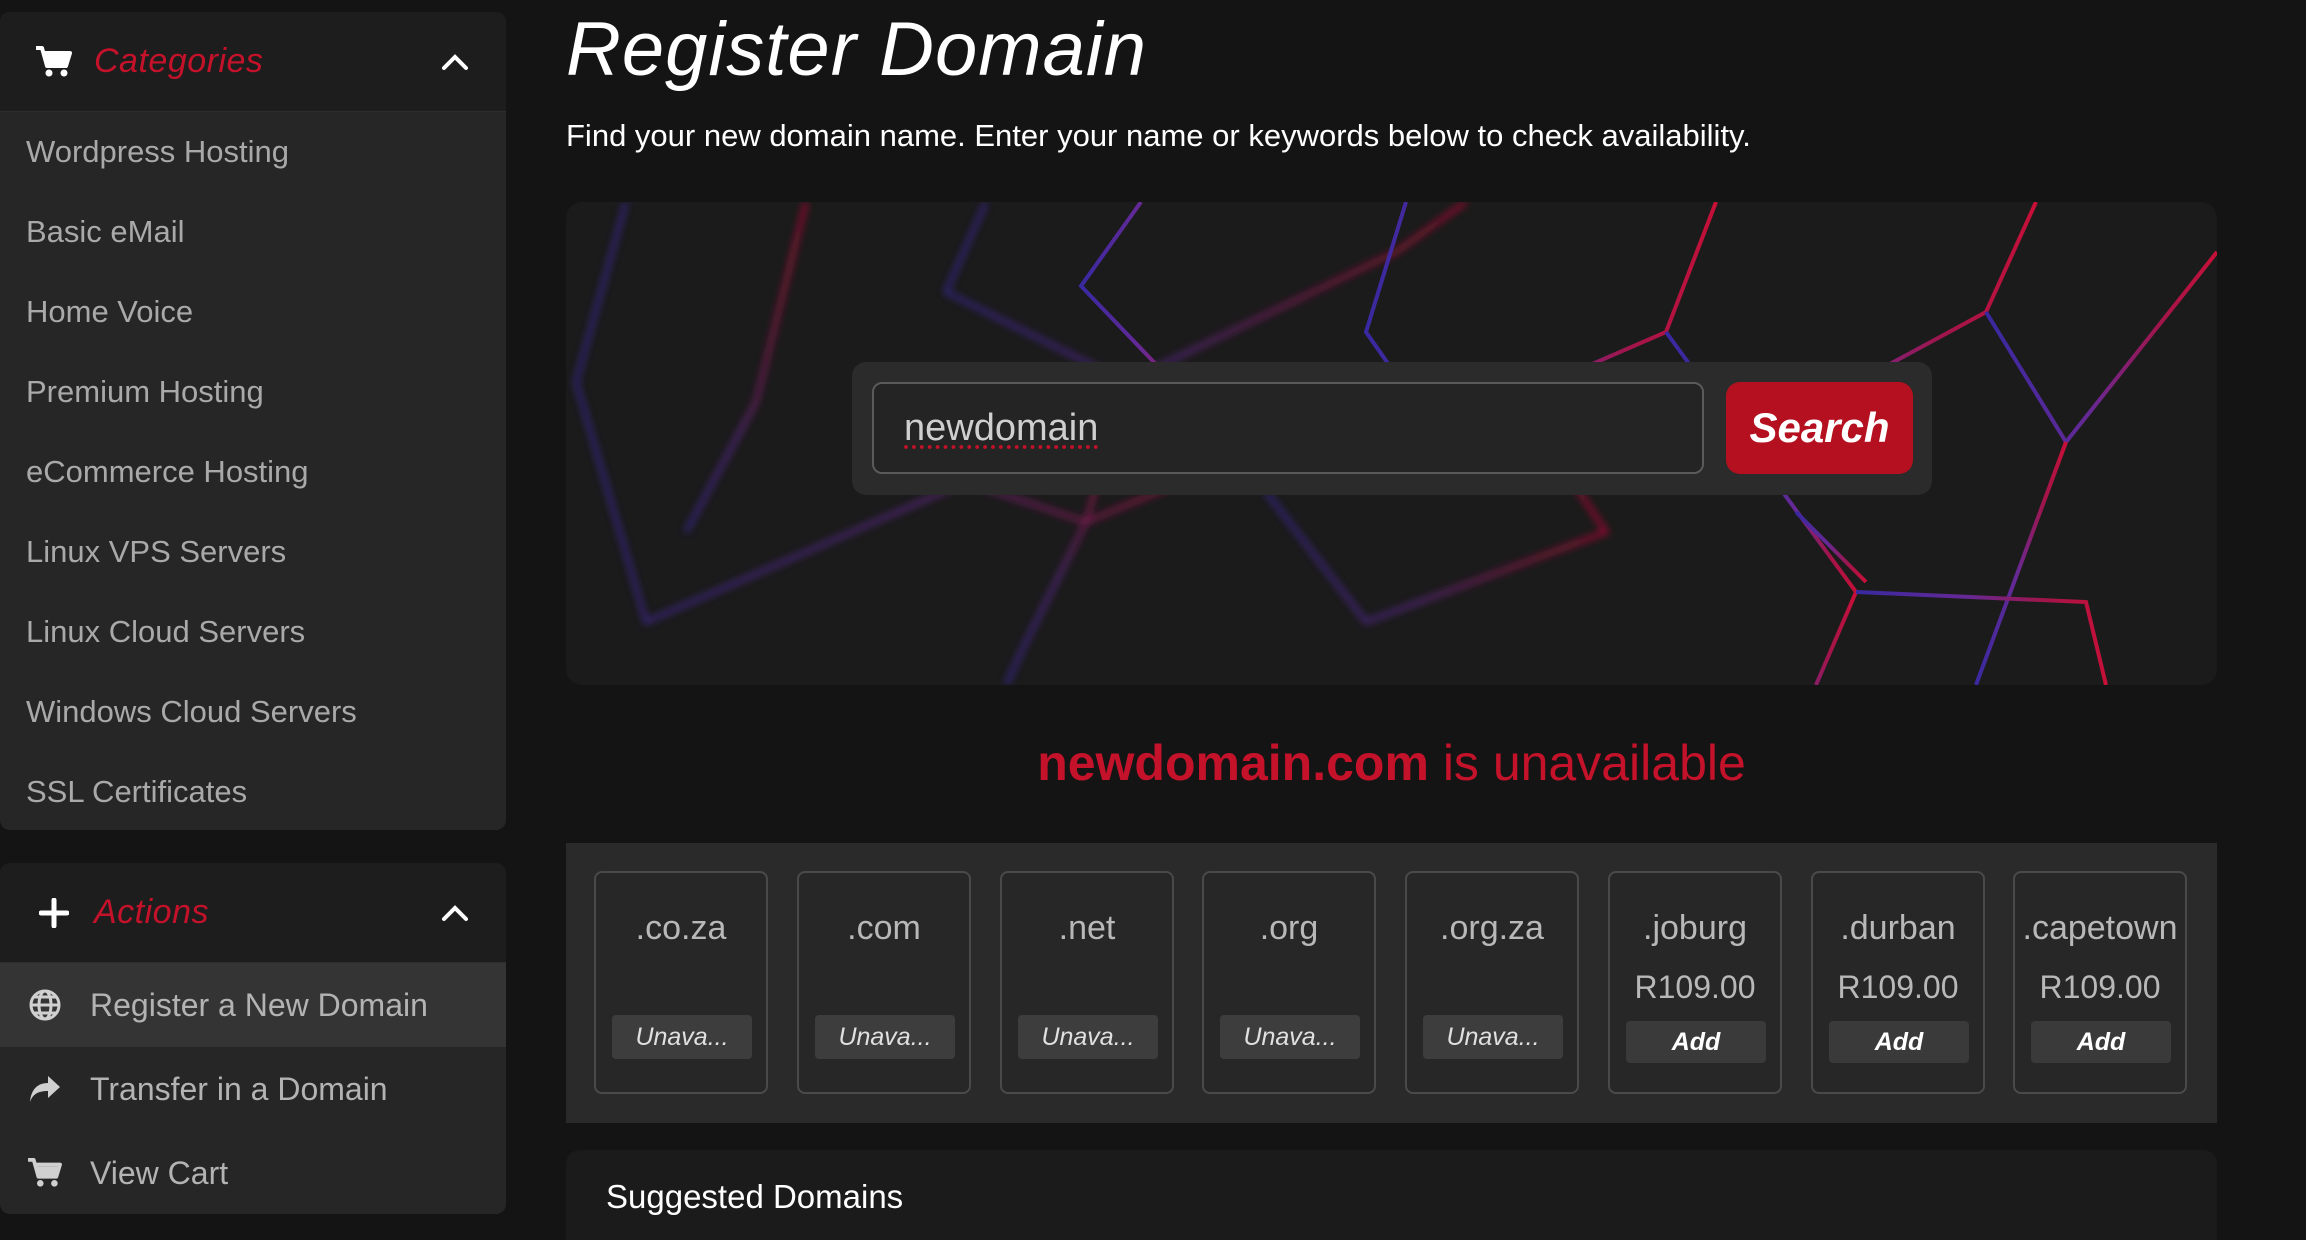  What do you see at coordinates (253, 232) in the screenshot?
I see `sidebar-item-basic-email: Basic eMail` at bounding box center [253, 232].